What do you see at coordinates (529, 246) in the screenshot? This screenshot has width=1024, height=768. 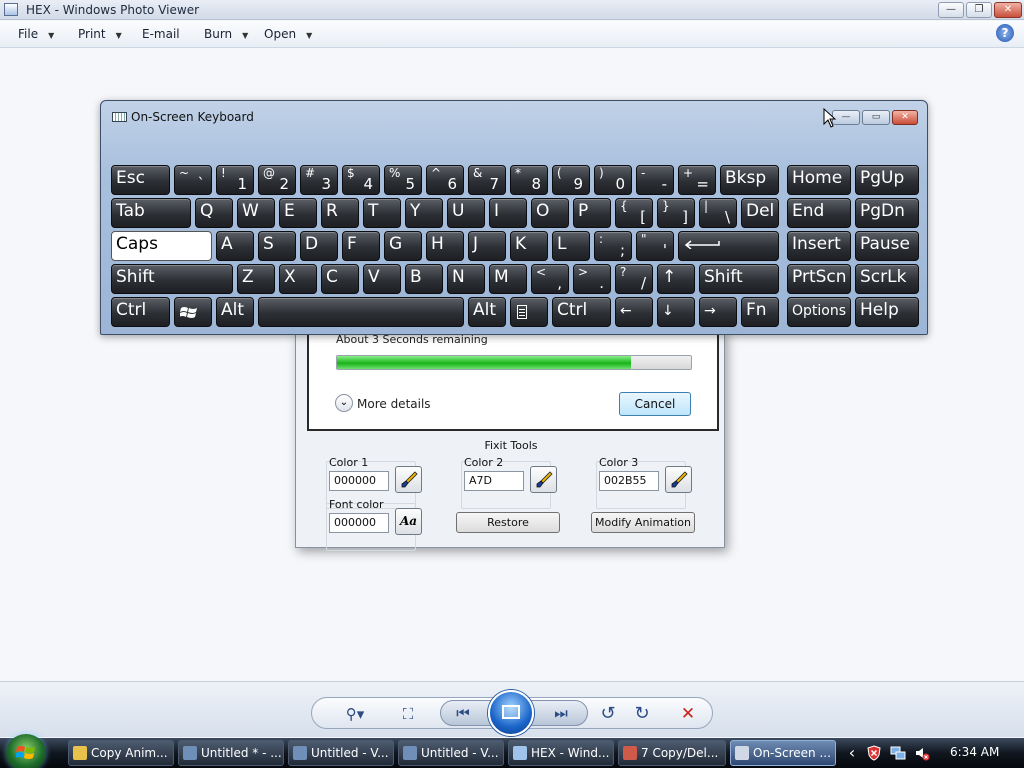 I see `key-k: K` at bounding box center [529, 246].